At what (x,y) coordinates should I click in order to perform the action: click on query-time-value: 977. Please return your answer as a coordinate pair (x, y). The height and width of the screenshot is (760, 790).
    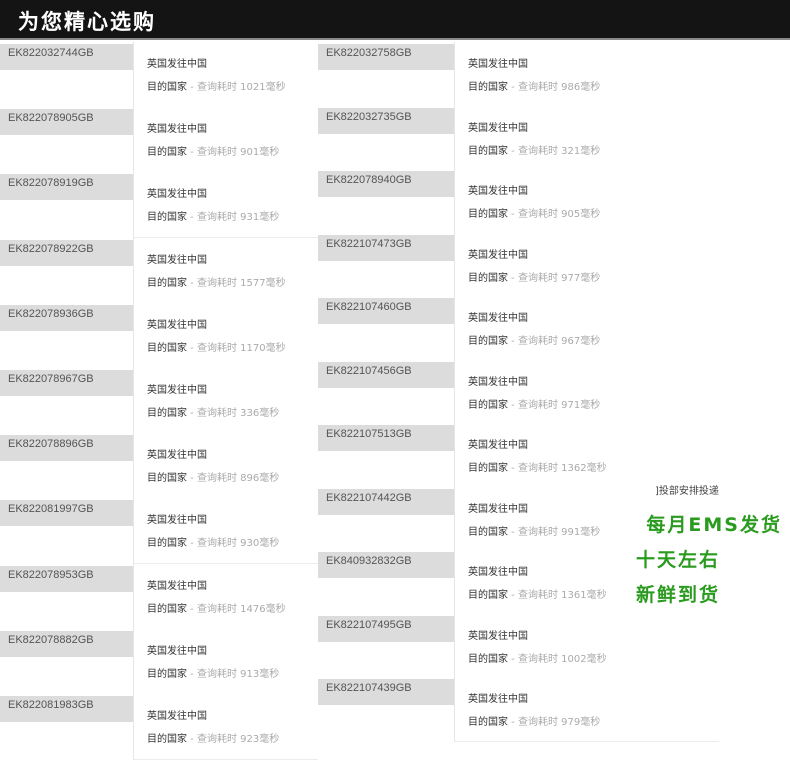
    Looking at the image, I should click on (571, 278).